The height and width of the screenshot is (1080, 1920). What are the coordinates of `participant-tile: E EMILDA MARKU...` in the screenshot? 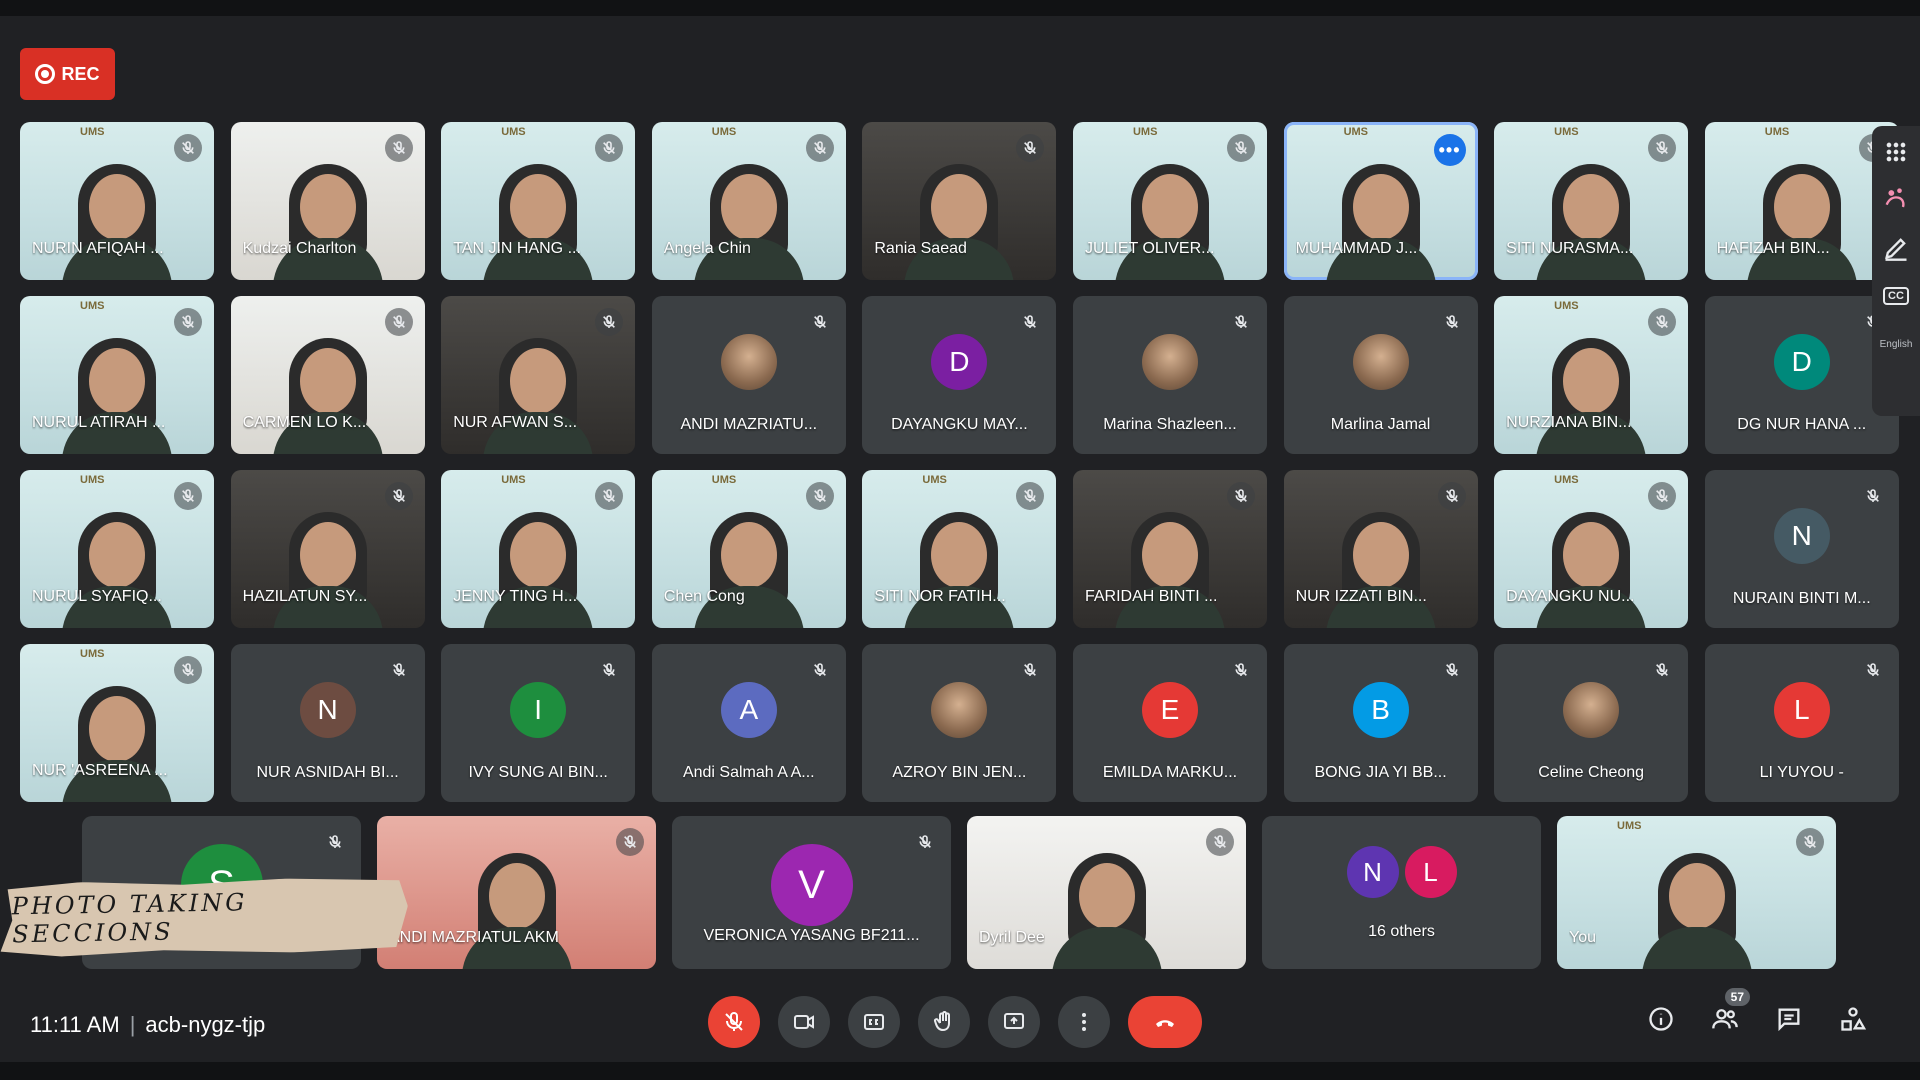 It's located at (1169, 723).